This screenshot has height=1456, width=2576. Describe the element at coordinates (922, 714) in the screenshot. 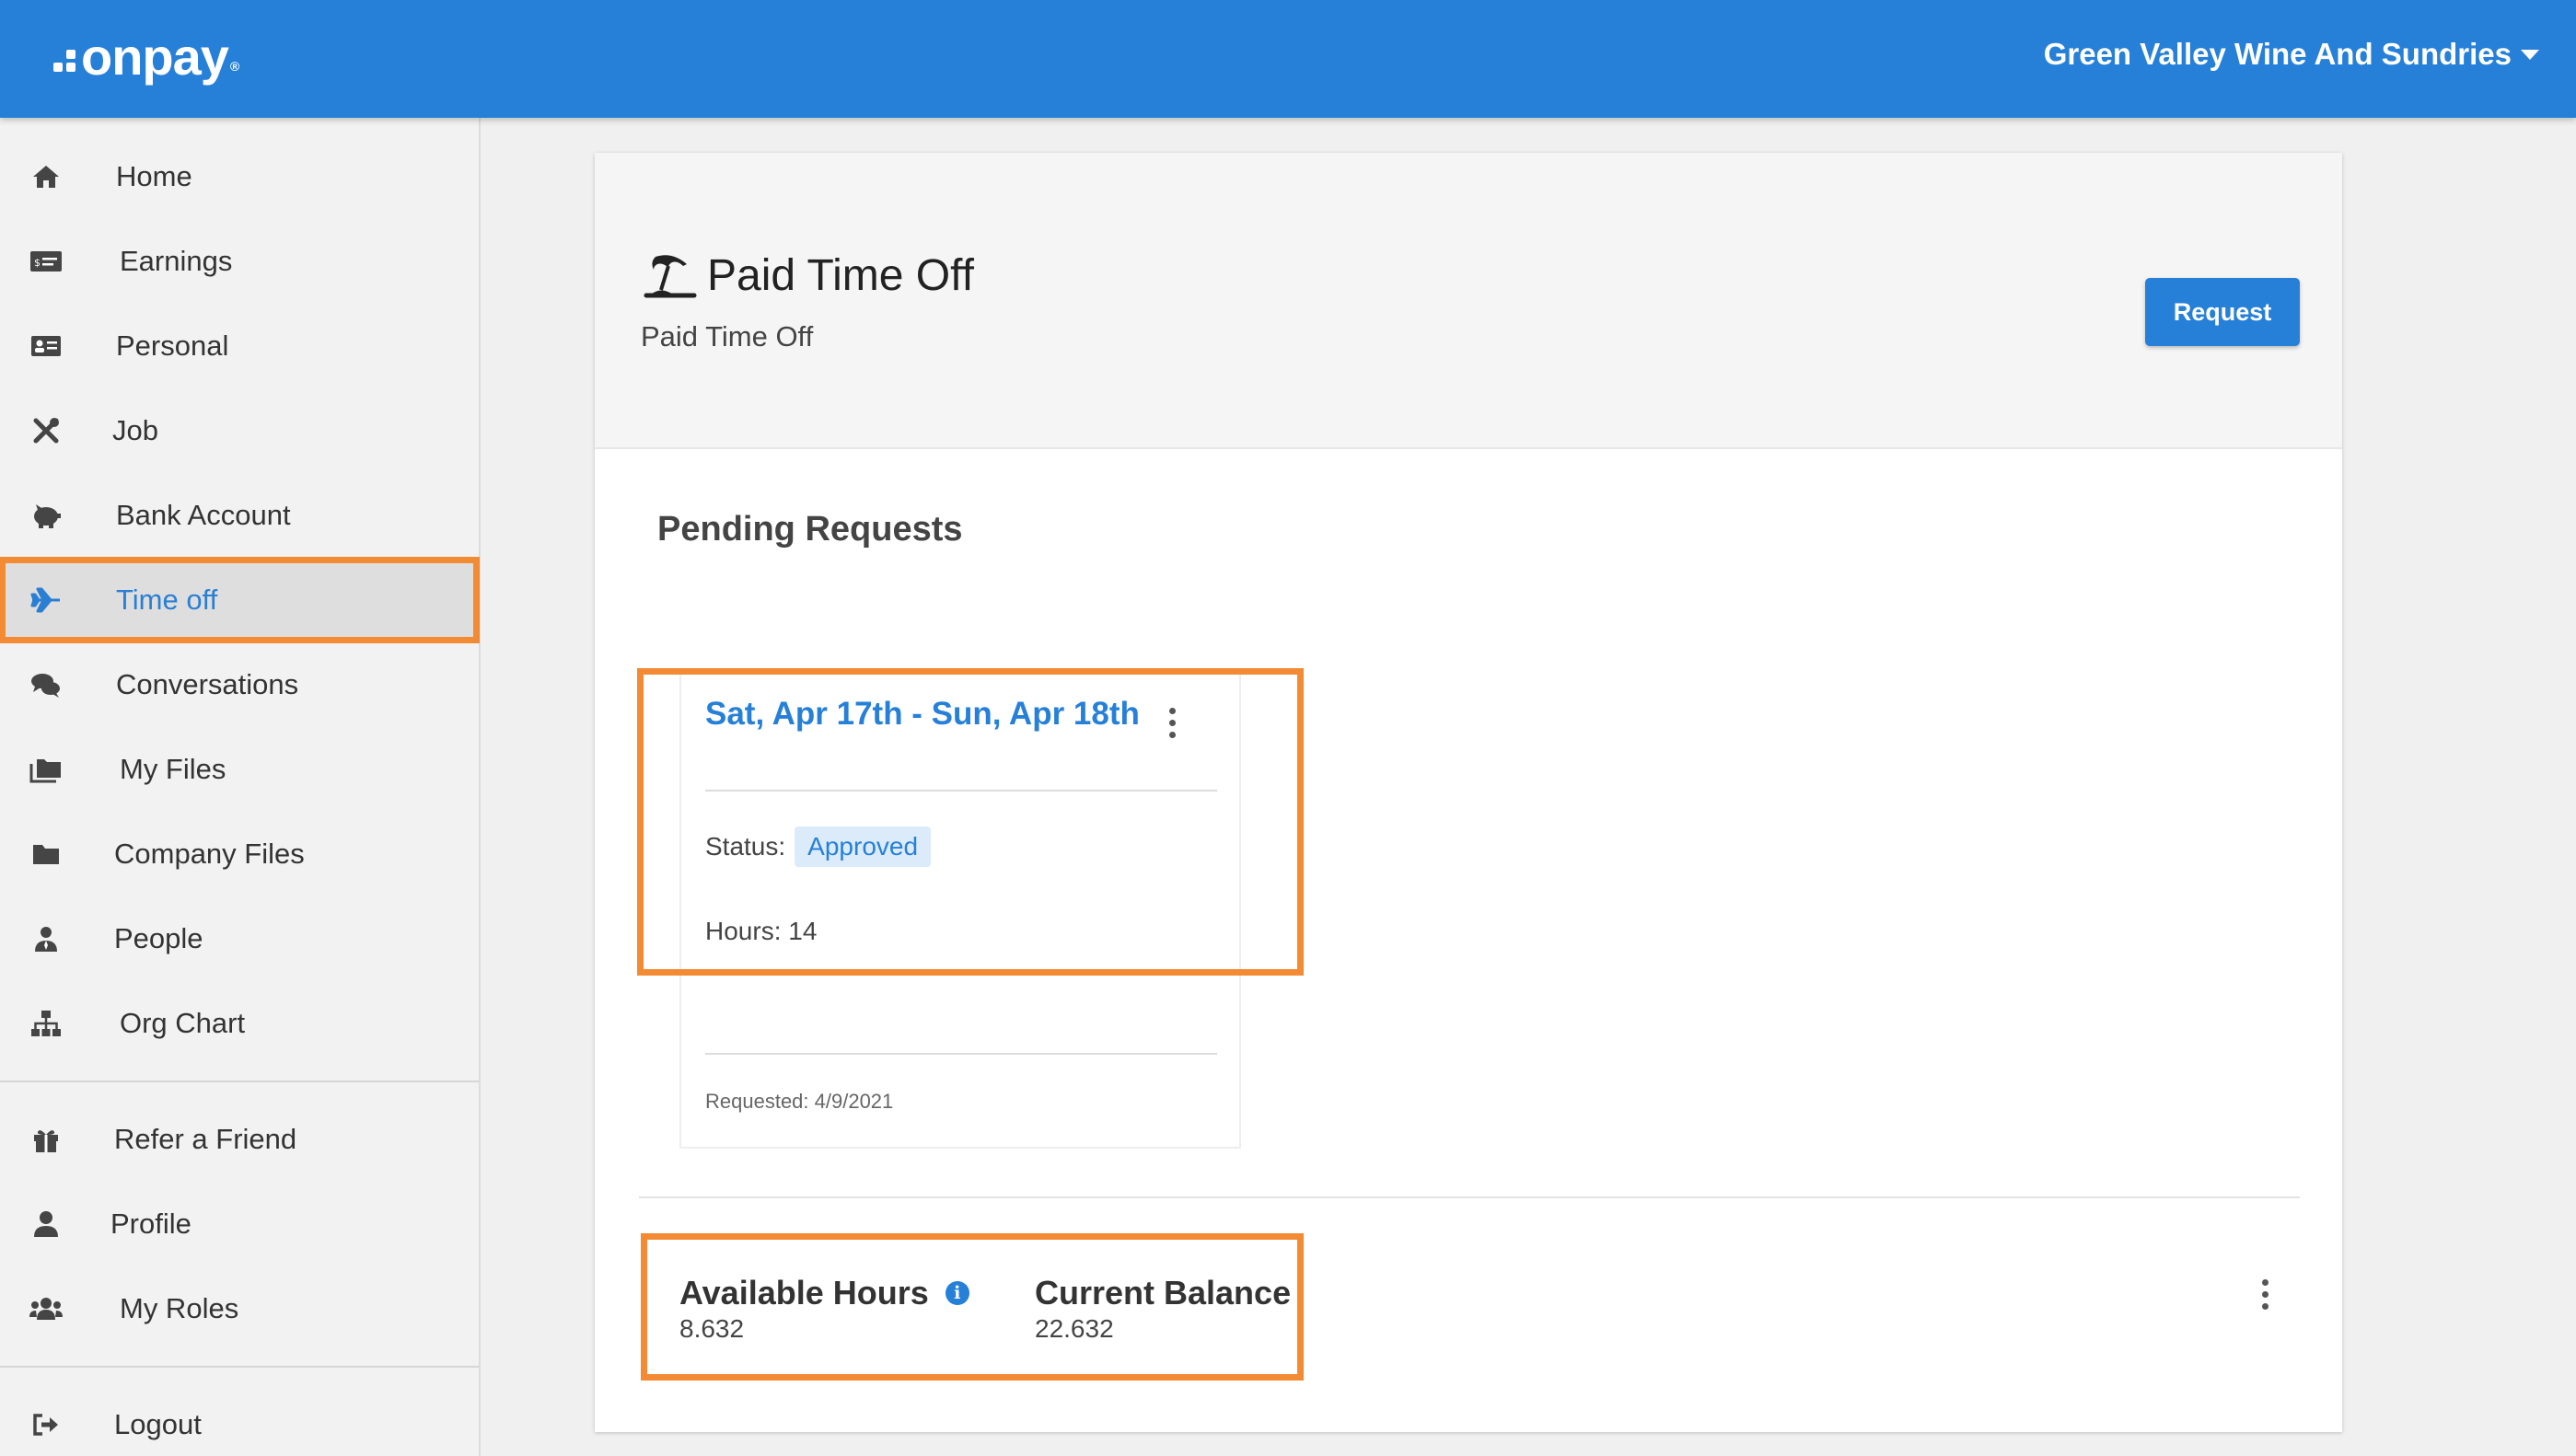

I see `request-dates-link: Sat, Apr 17th - Sun, Apr 18th` at that location.